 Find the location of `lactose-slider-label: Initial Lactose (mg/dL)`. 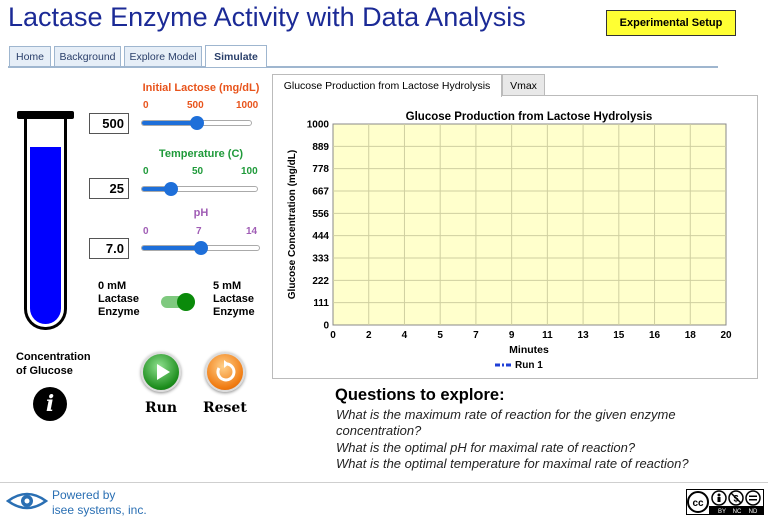

lactose-slider-label: Initial Lactose (mg/dL) is located at coordinates (201, 88).